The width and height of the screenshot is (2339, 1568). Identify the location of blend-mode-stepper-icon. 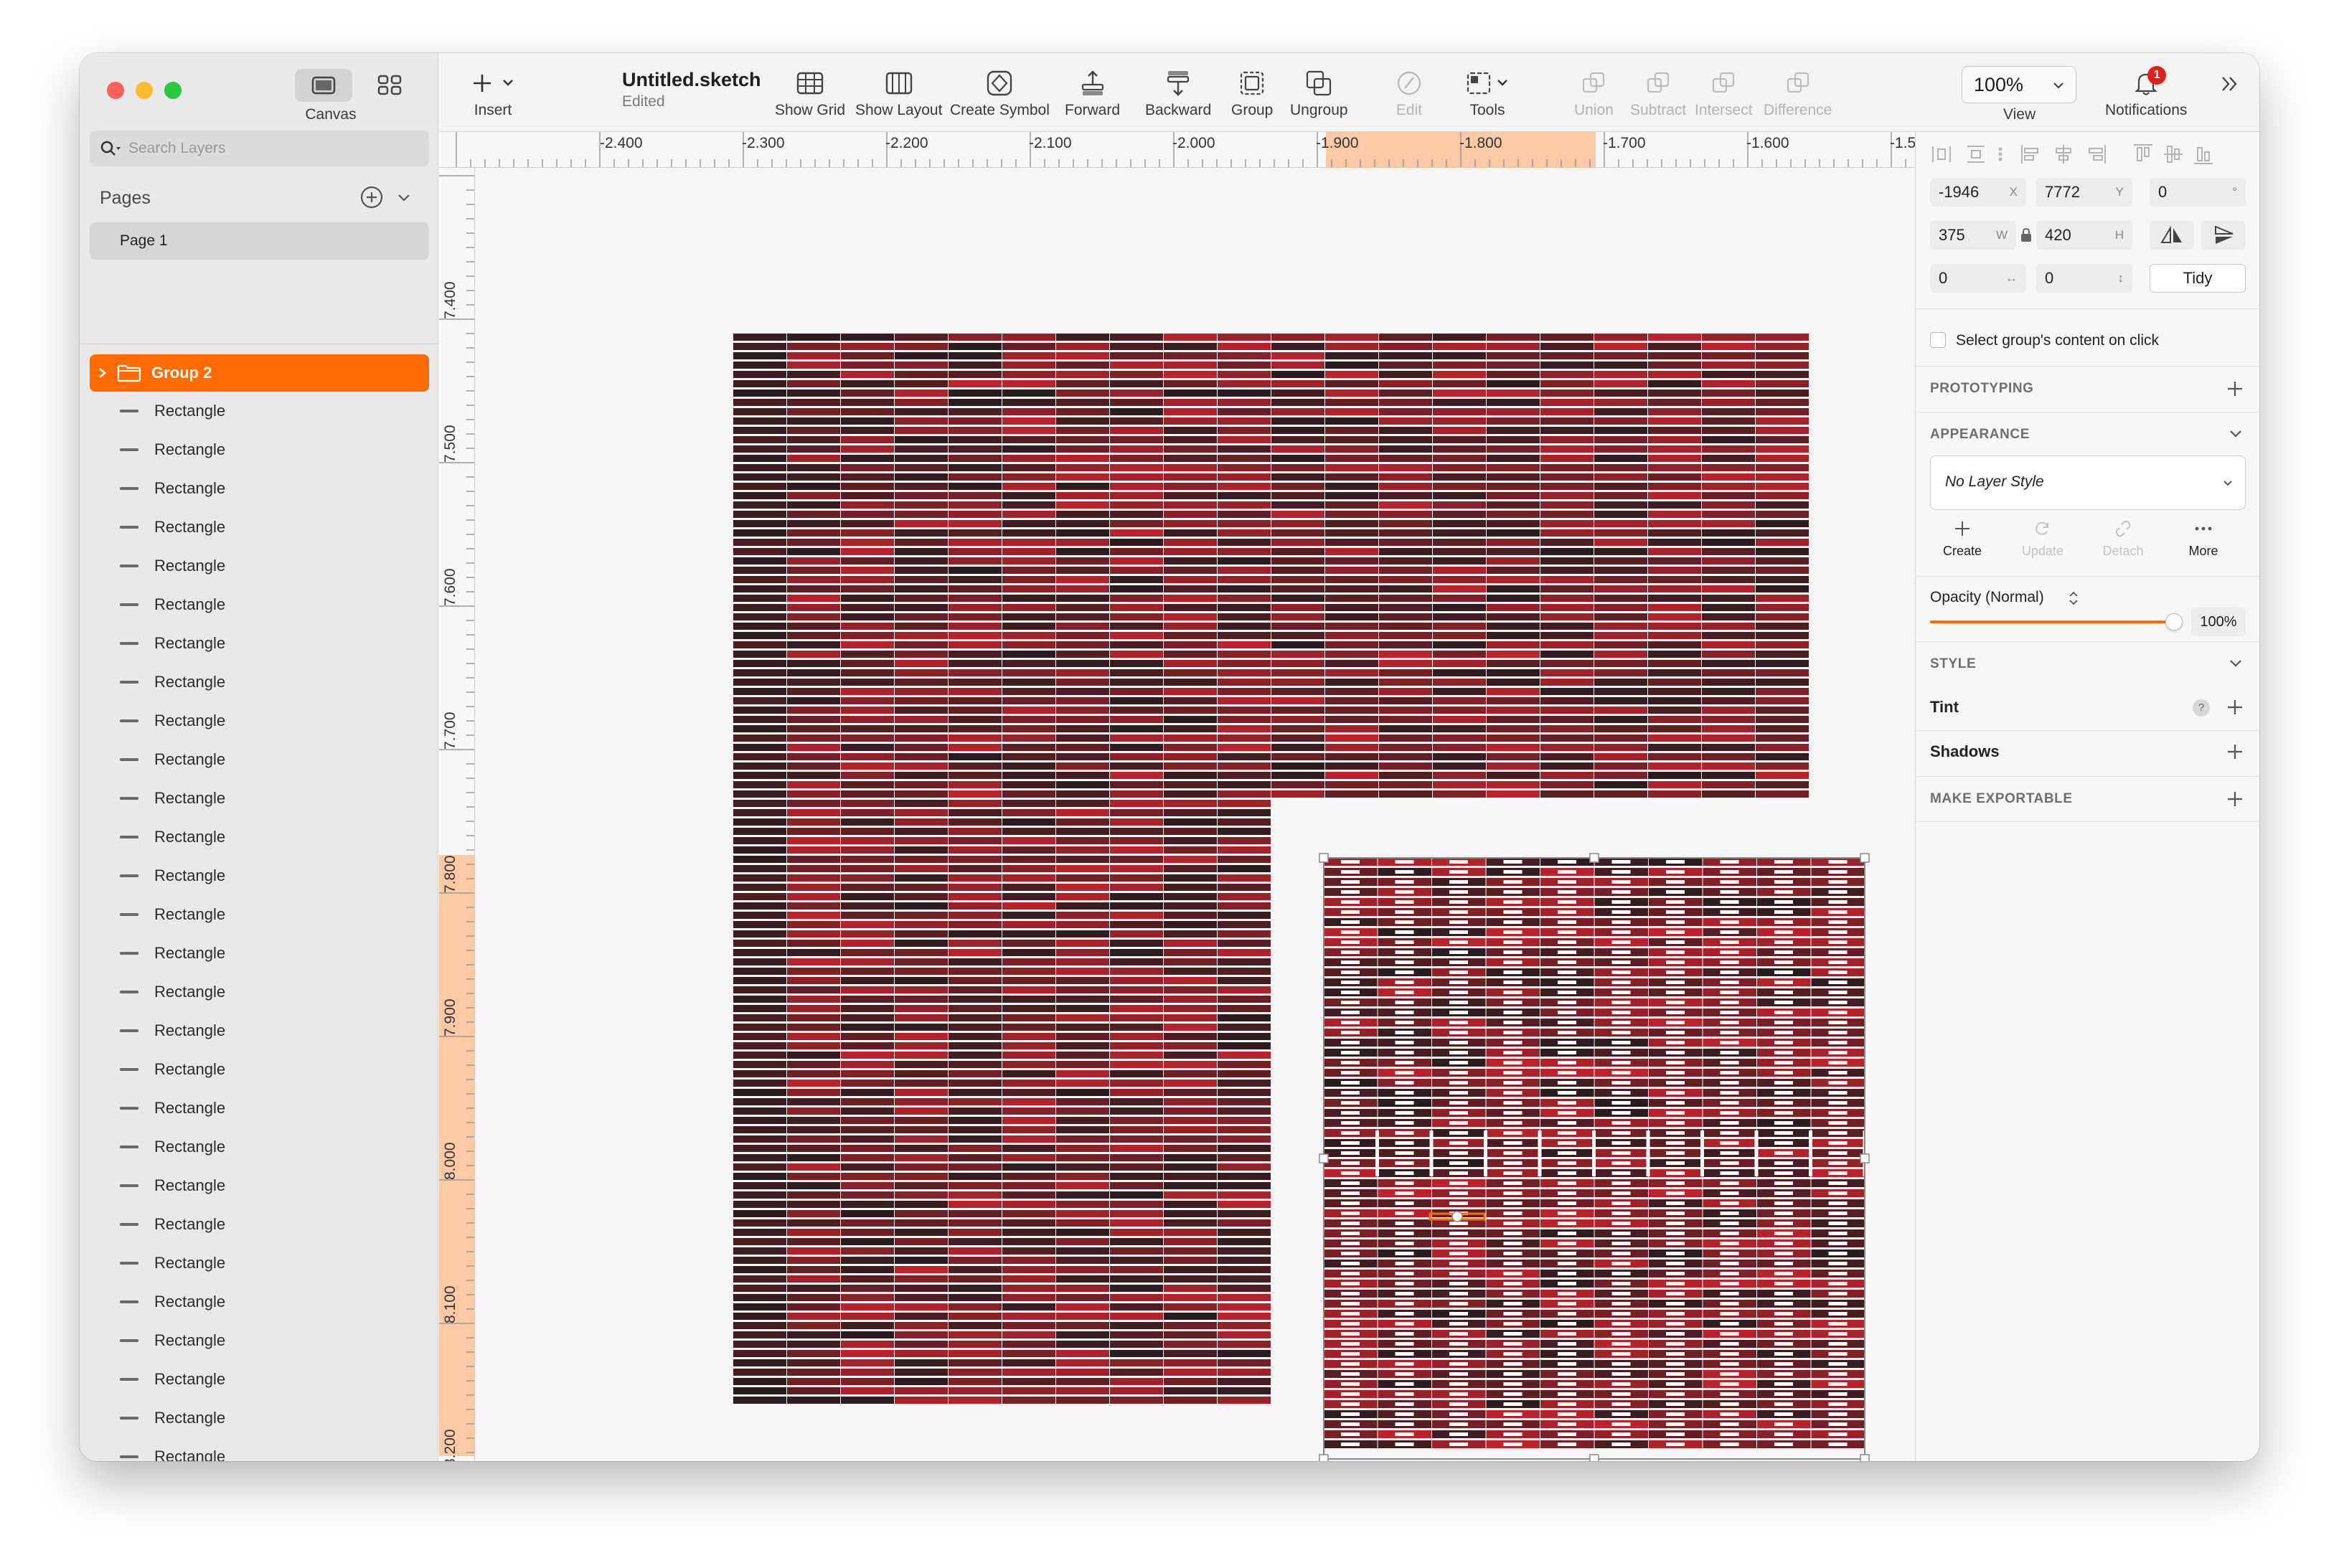
(2073, 598).